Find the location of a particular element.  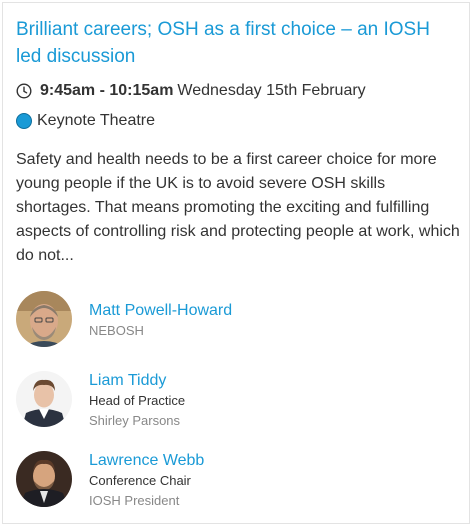

speaker-name: Liam Tiddy is located at coordinates (137, 381).